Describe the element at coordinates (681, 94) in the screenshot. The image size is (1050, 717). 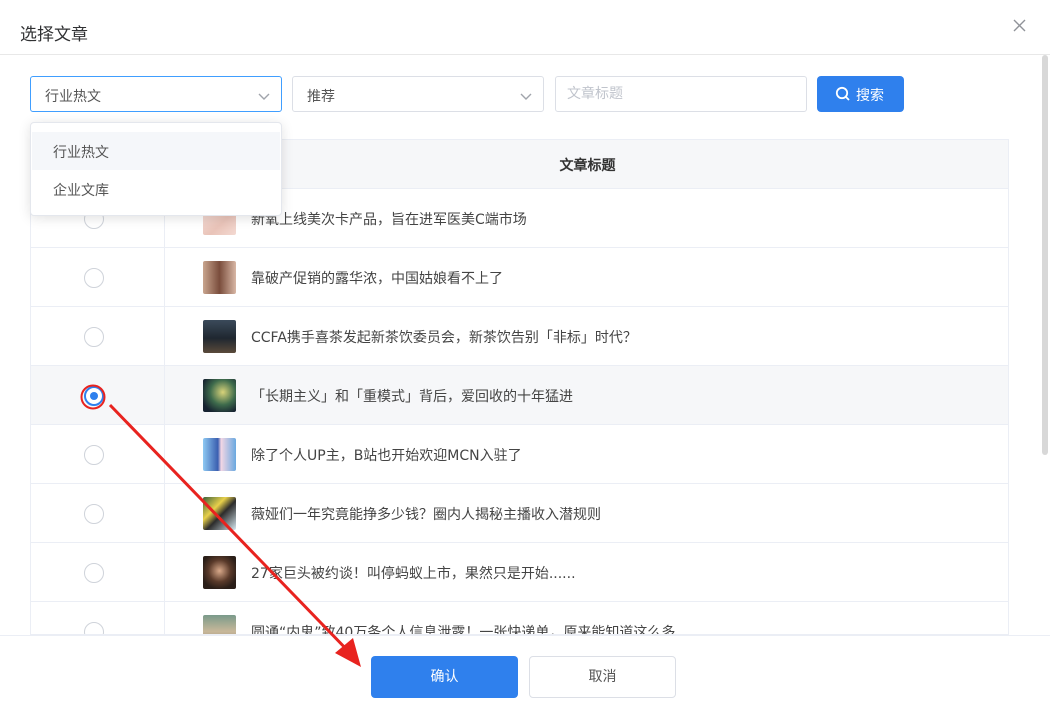
I see `article-title-search-input` at that location.